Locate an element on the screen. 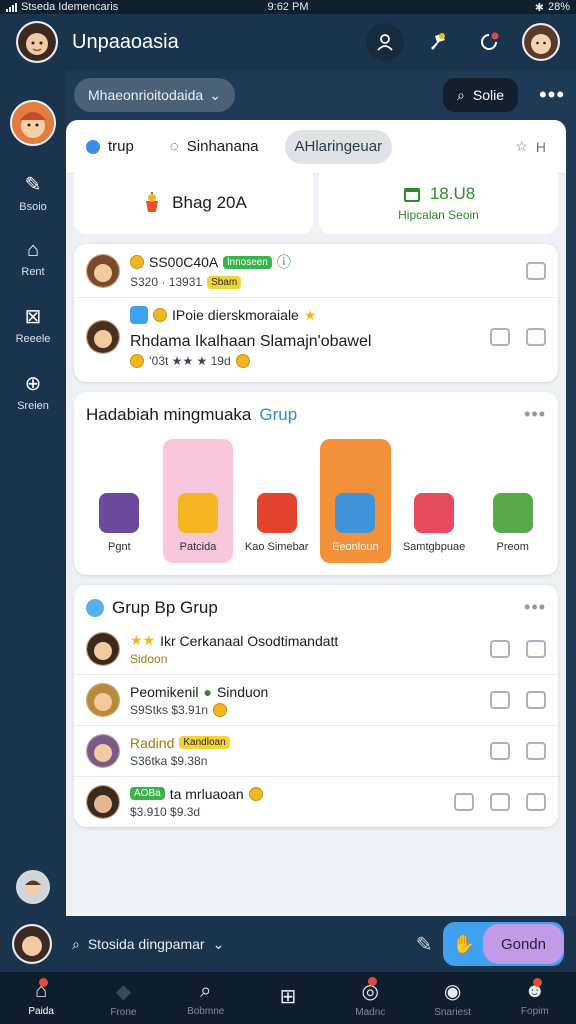 This screenshot has width=576, height=1024. header-actions is located at coordinates (463, 42).